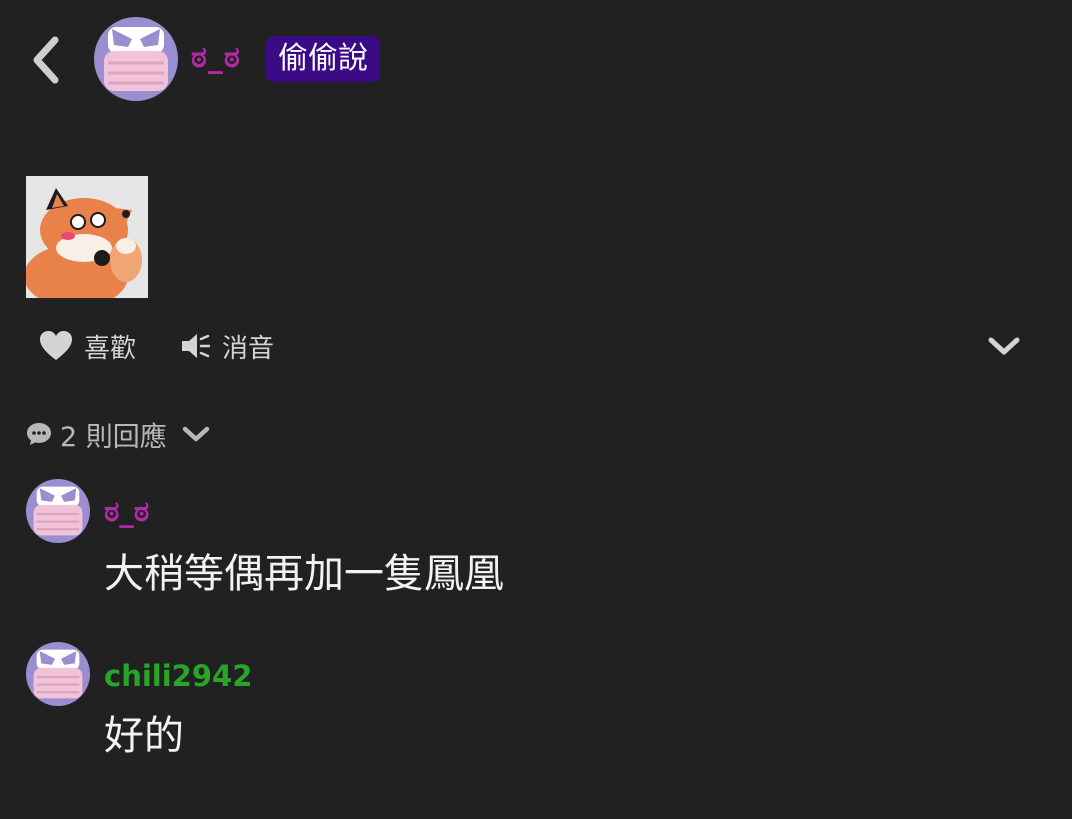 The width and height of the screenshot is (1072, 819). Describe the element at coordinates (196, 346) in the screenshot. I see `speaker-mute-icon` at that location.